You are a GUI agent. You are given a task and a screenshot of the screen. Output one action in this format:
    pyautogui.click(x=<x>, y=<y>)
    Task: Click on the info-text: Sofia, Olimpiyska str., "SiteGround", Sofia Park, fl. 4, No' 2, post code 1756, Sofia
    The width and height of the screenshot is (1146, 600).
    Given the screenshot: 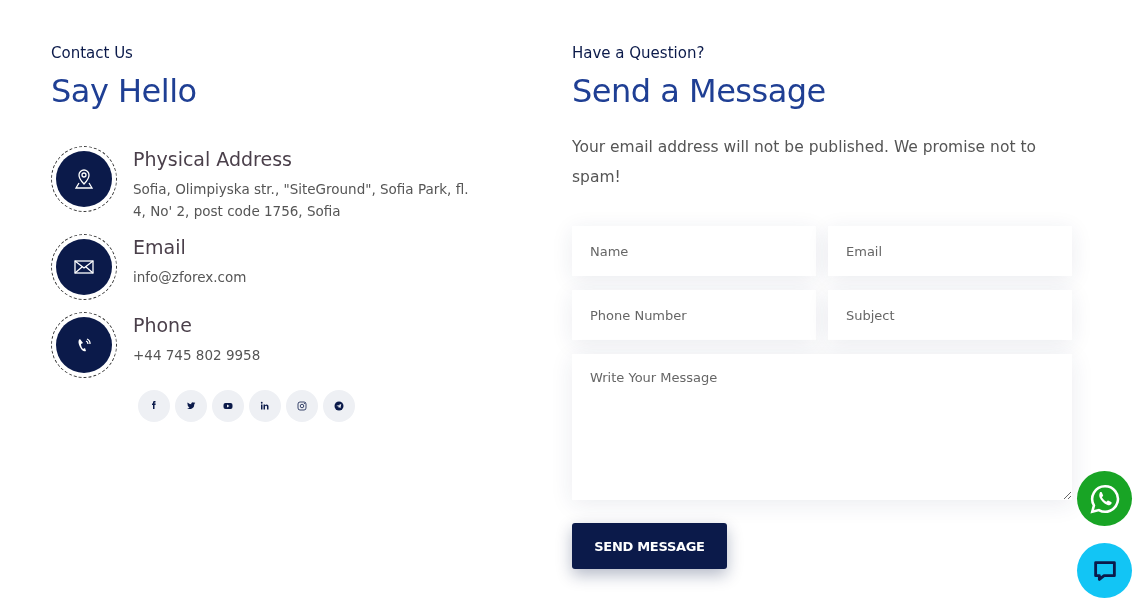 What is the action you would take?
    pyautogui.click(x=301, y=200)
    